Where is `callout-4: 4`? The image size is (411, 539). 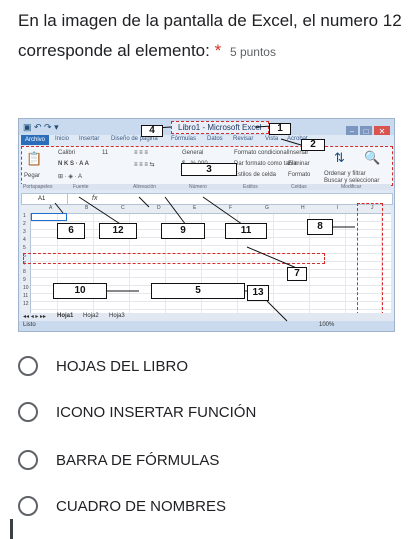 callout-4: 4 is located at coordinates (152, 131).